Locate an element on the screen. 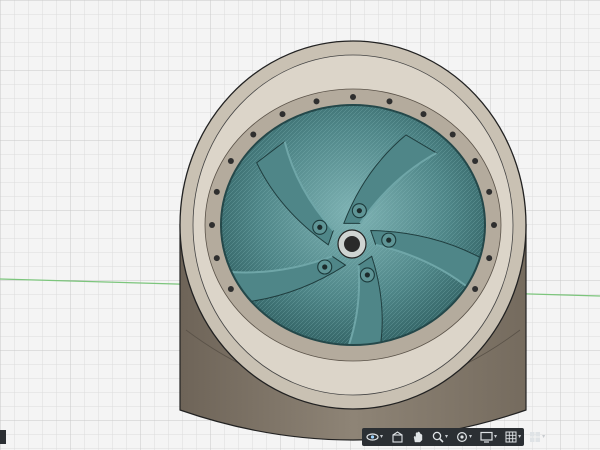 The width and height of the screenshot is (600, 450). zoom-tool: ▾ is located at coordinates (440, 437).